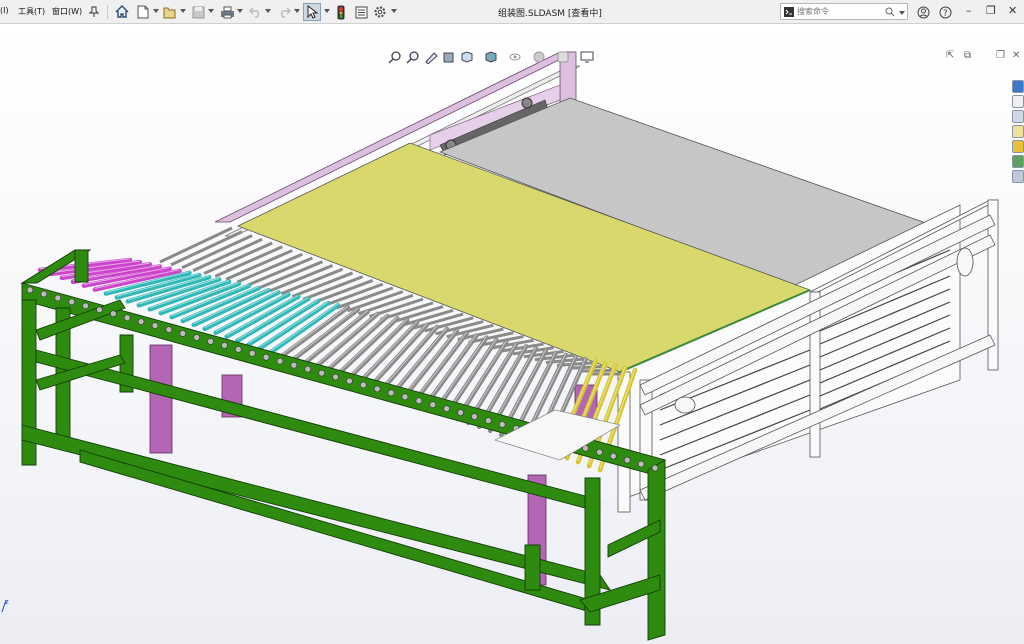 The image size is (1024, 644). I want to click on new-document-icon, so click(143, 12).